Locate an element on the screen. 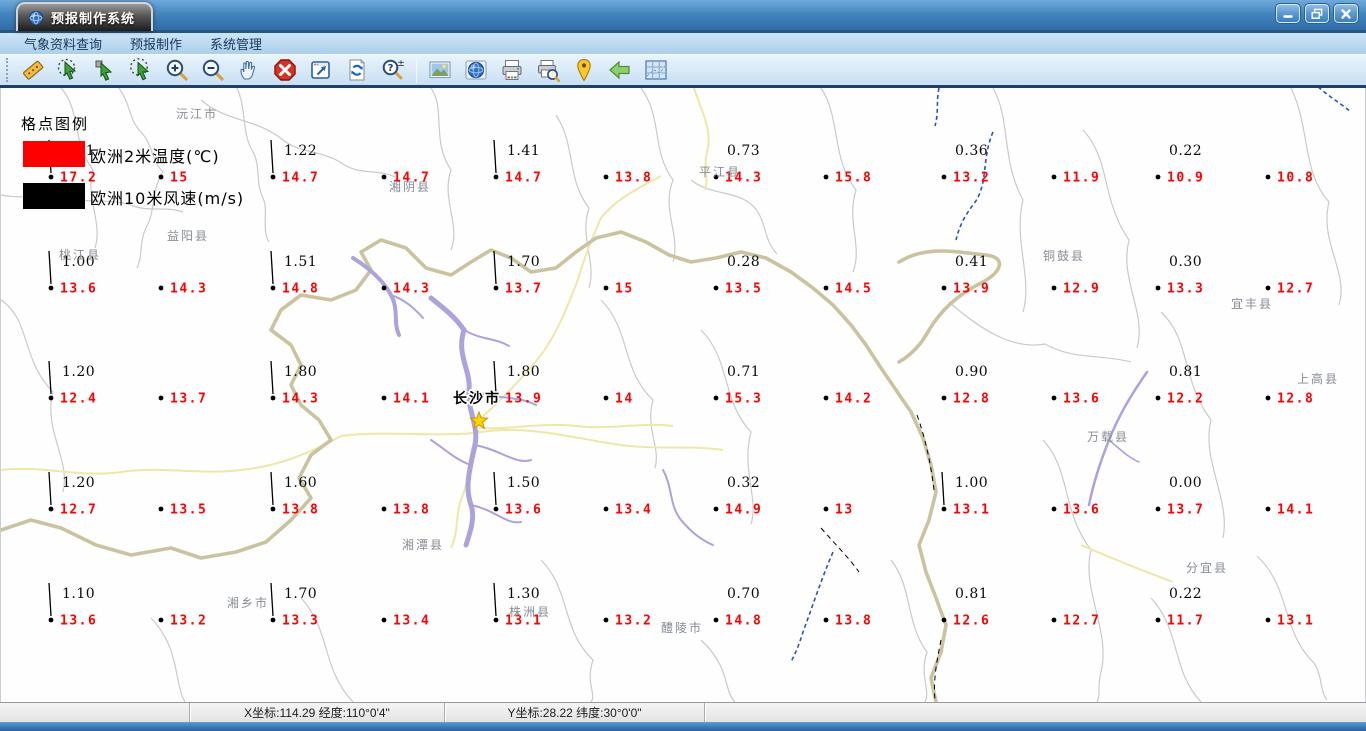 The width and height of the screenshot is (1366, 731). full-extent-button is located at coordinates (321, 70).